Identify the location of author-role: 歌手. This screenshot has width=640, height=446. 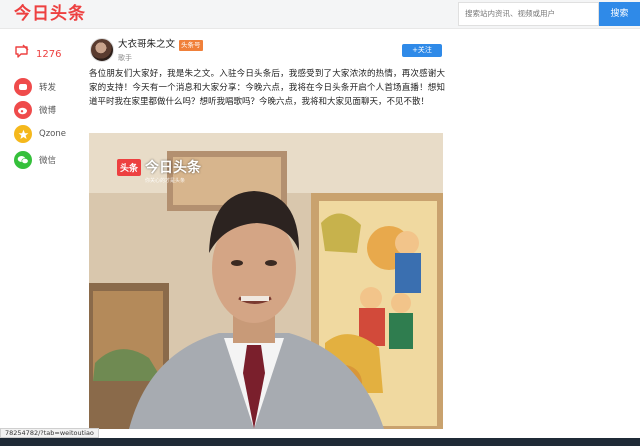
(125, 58).